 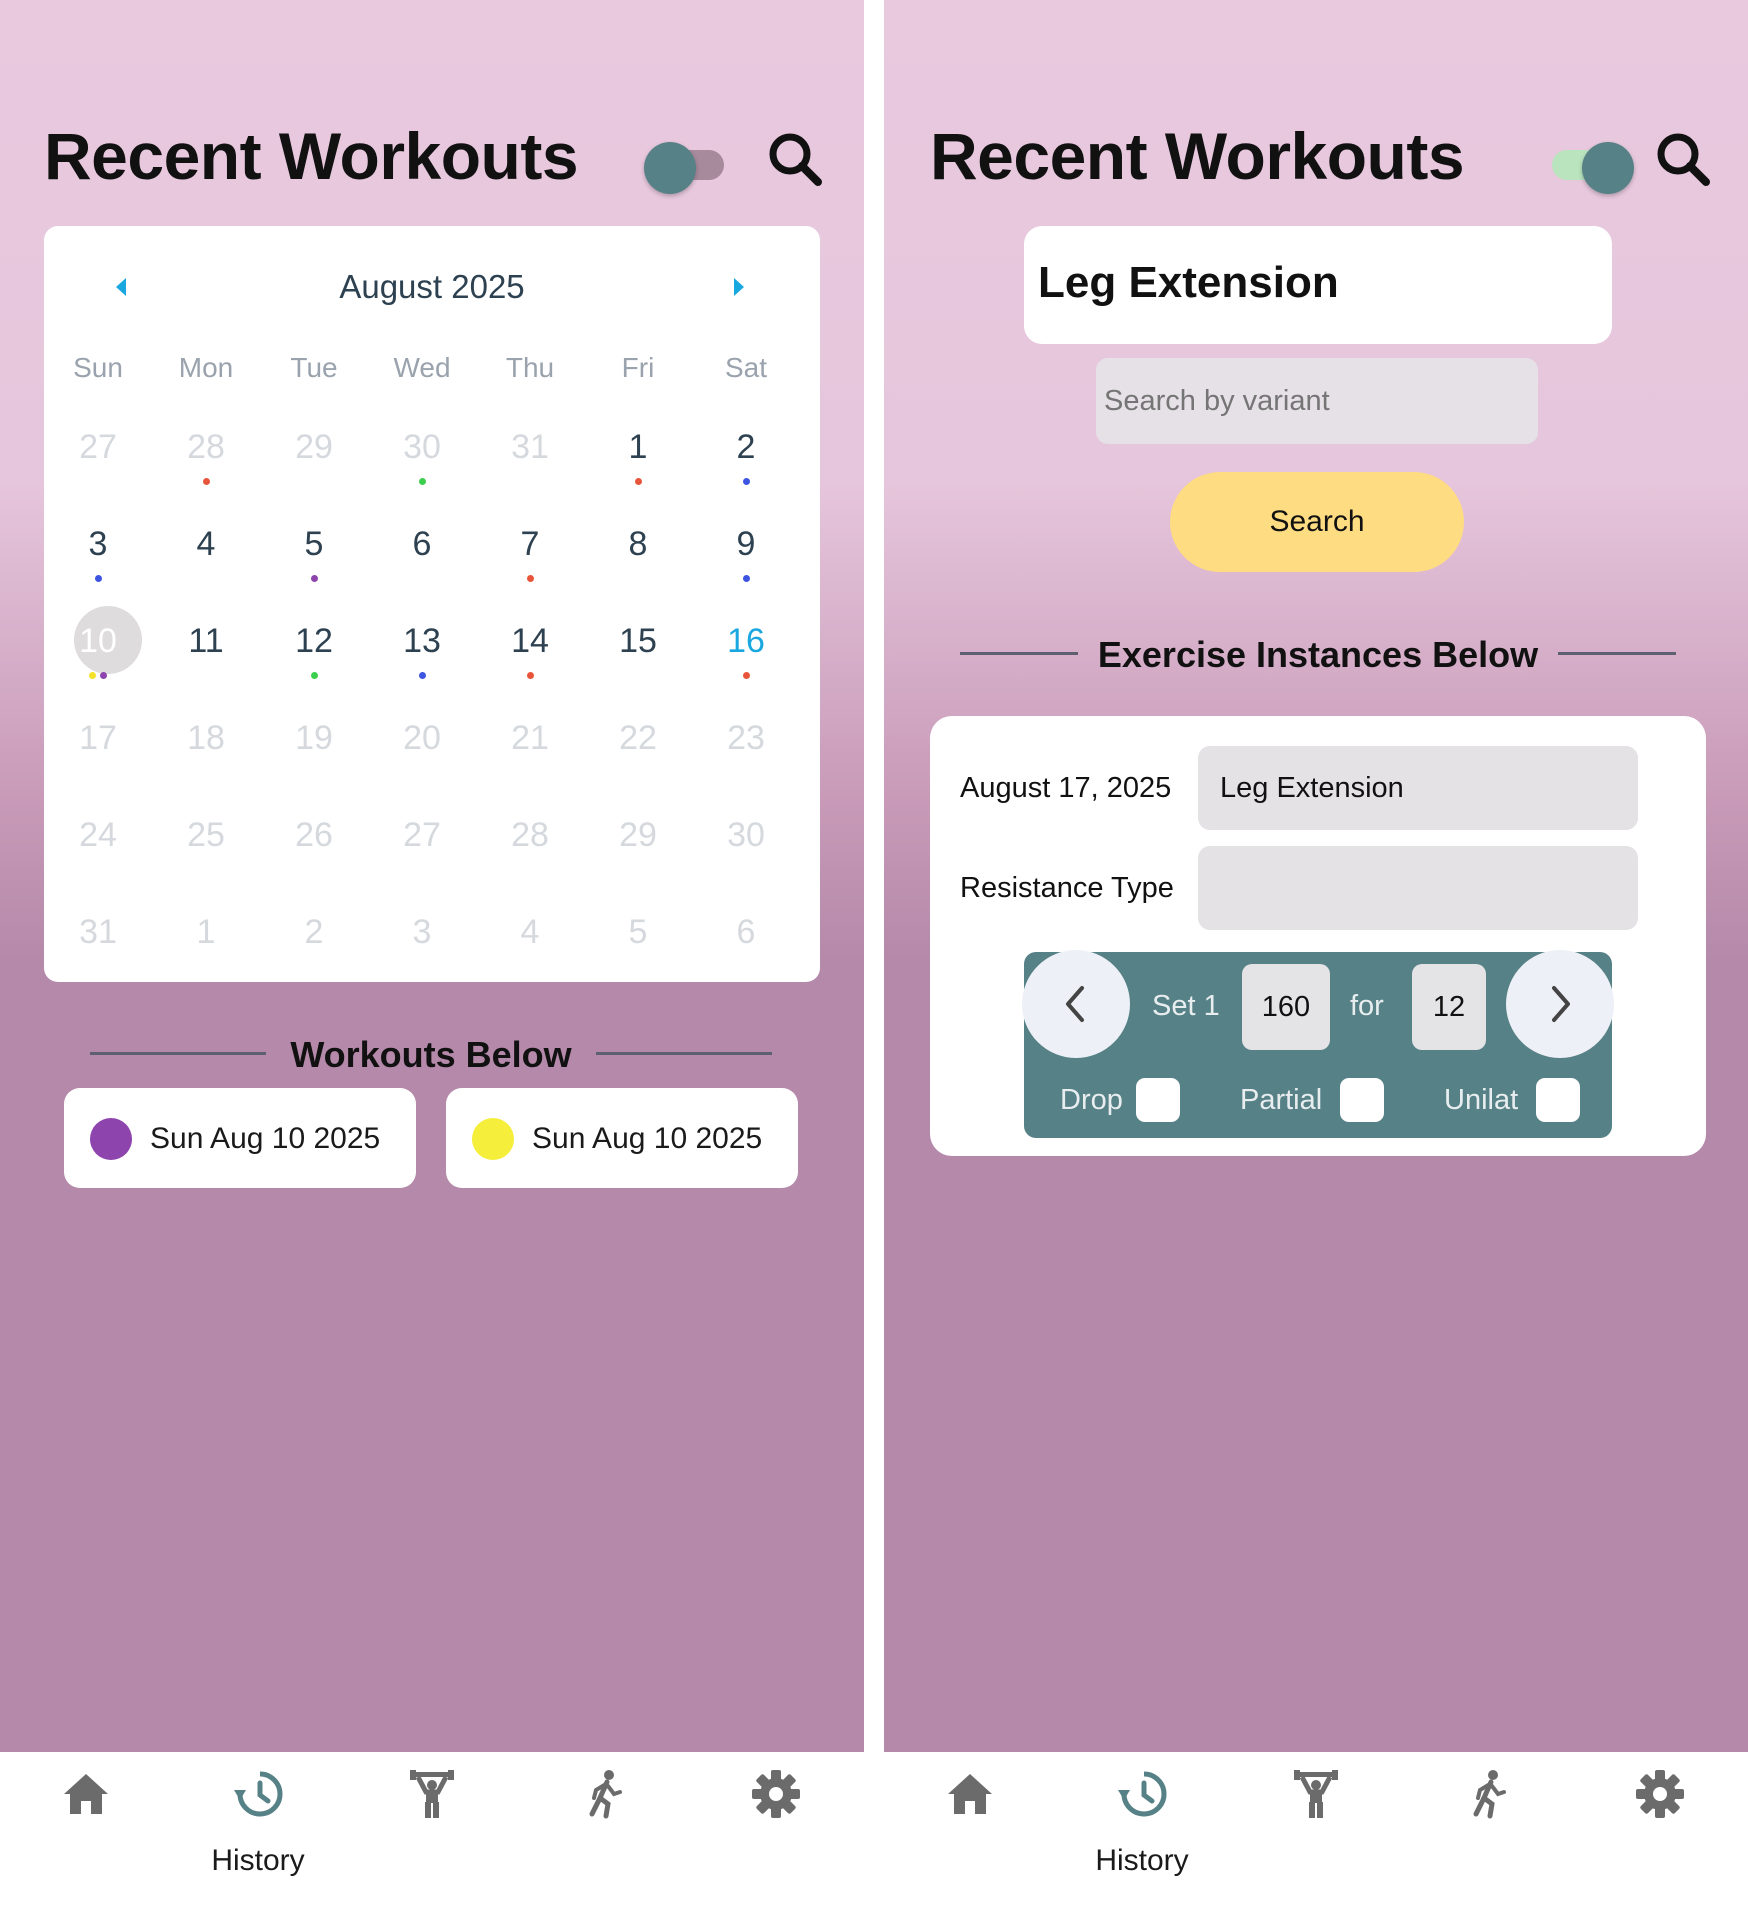 I want to click on calendar-day: 22, so click(x=638, y=754).